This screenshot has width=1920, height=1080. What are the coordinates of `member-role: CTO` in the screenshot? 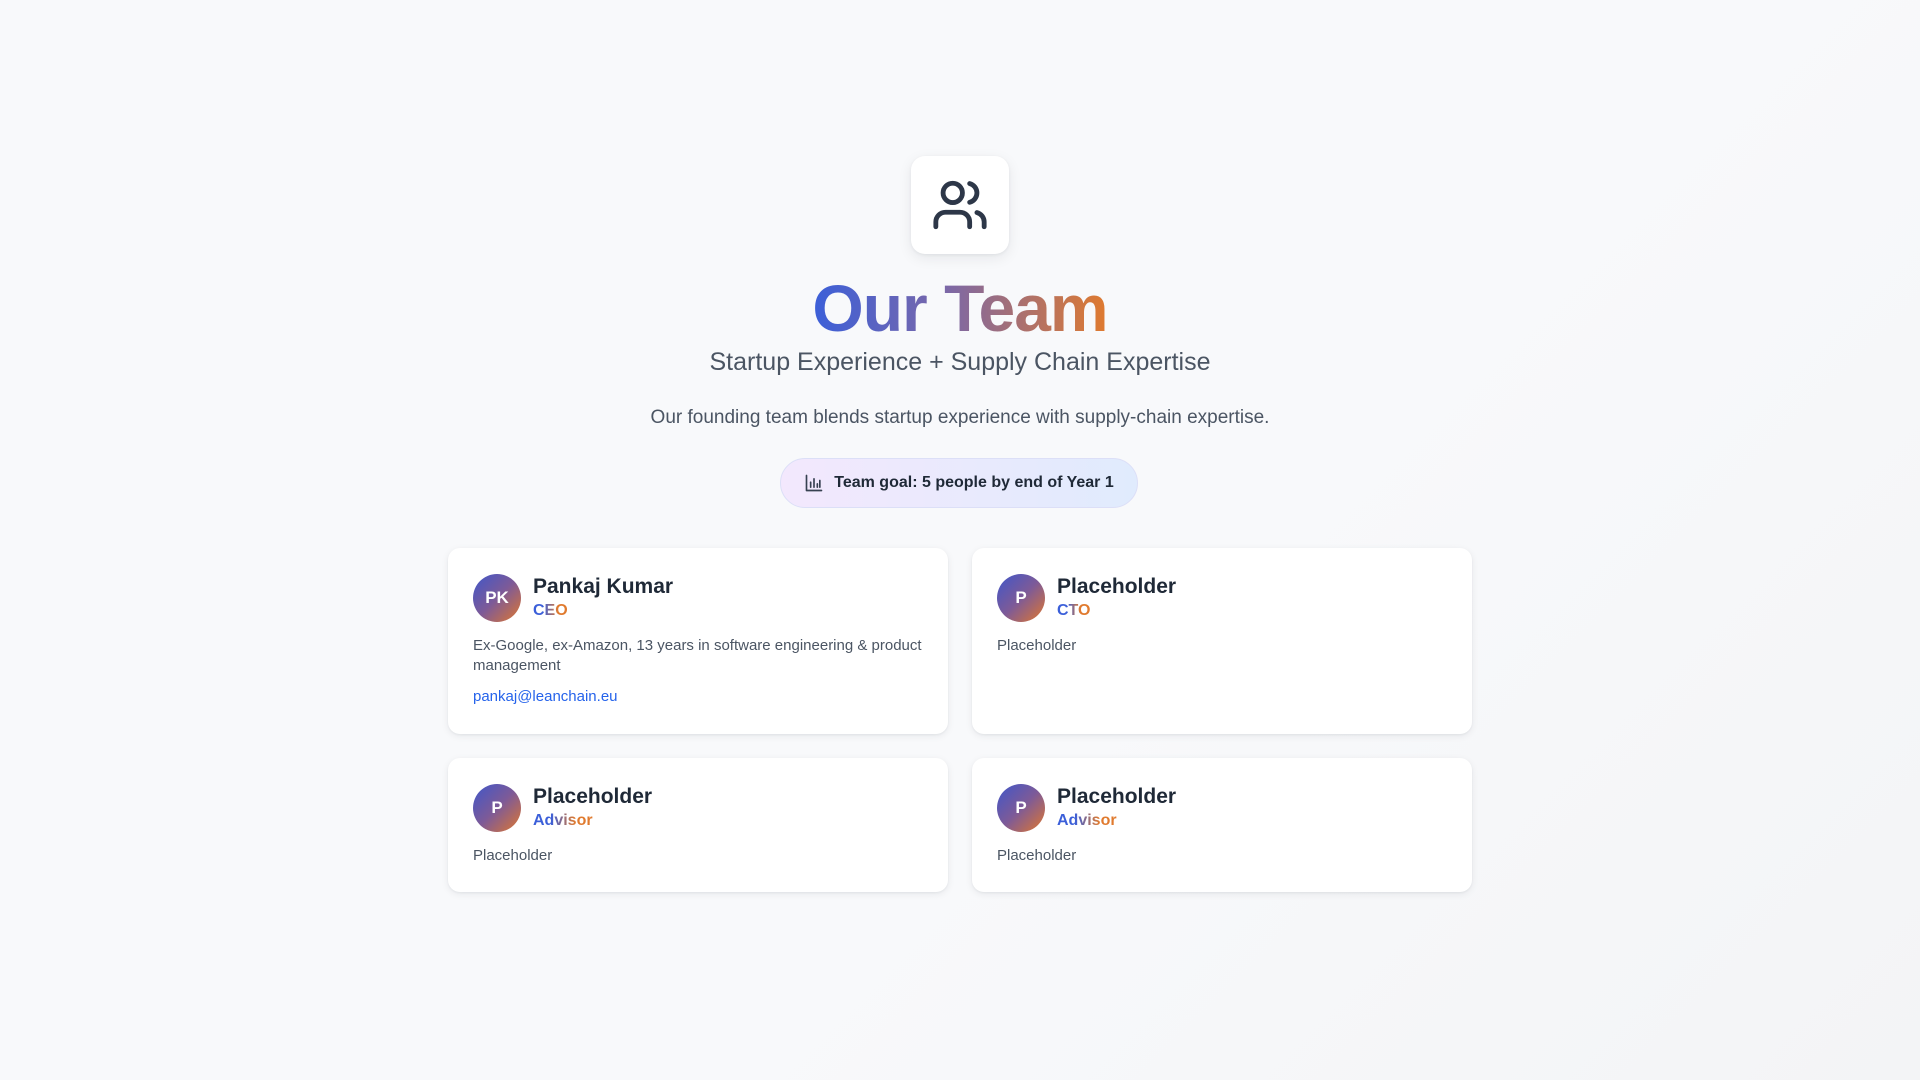 It's located at (1073, 611).